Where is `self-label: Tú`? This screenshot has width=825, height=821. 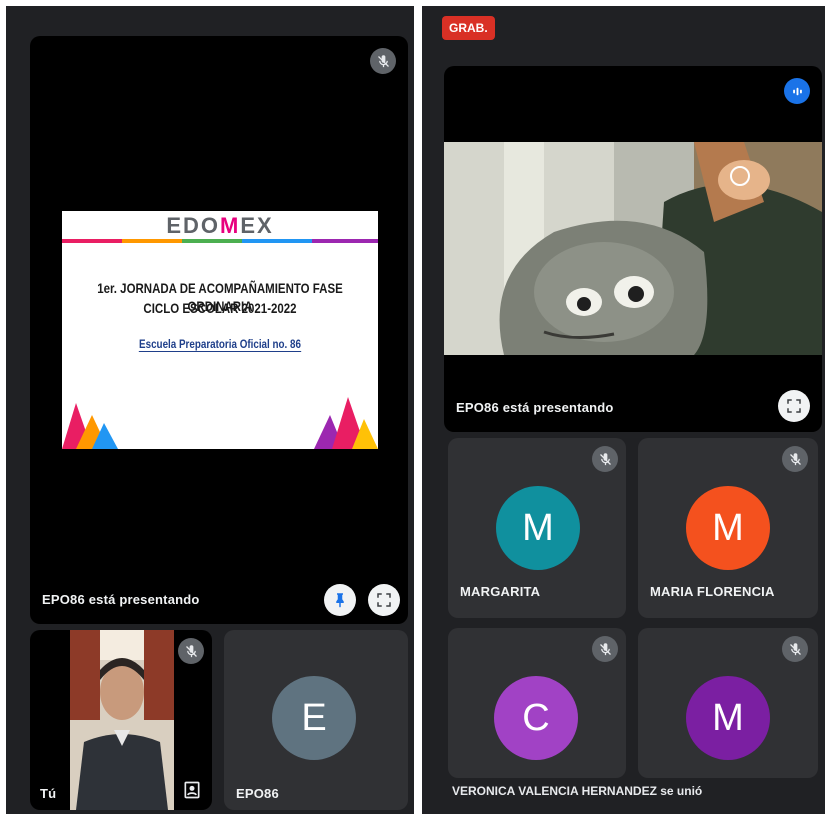
self-label: Tú is located at coordinates (48, 793).